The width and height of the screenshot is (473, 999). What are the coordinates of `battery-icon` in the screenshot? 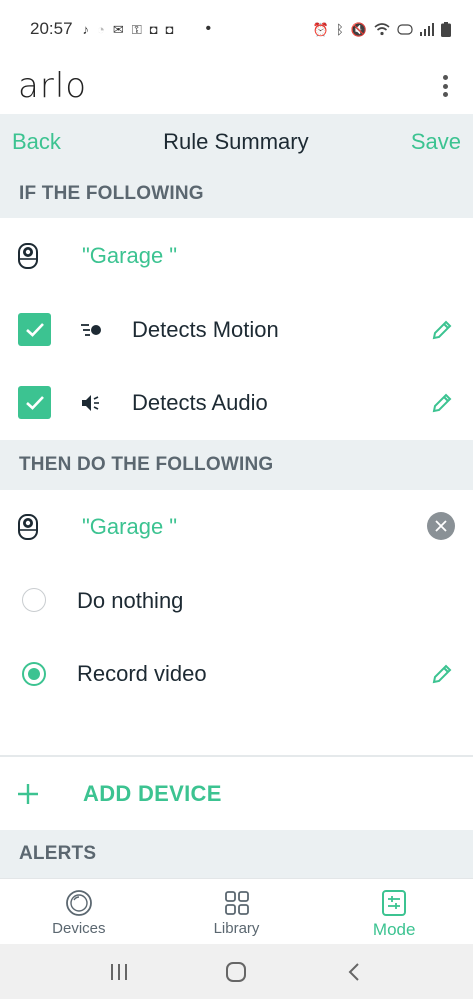 It's located at (446, 29).